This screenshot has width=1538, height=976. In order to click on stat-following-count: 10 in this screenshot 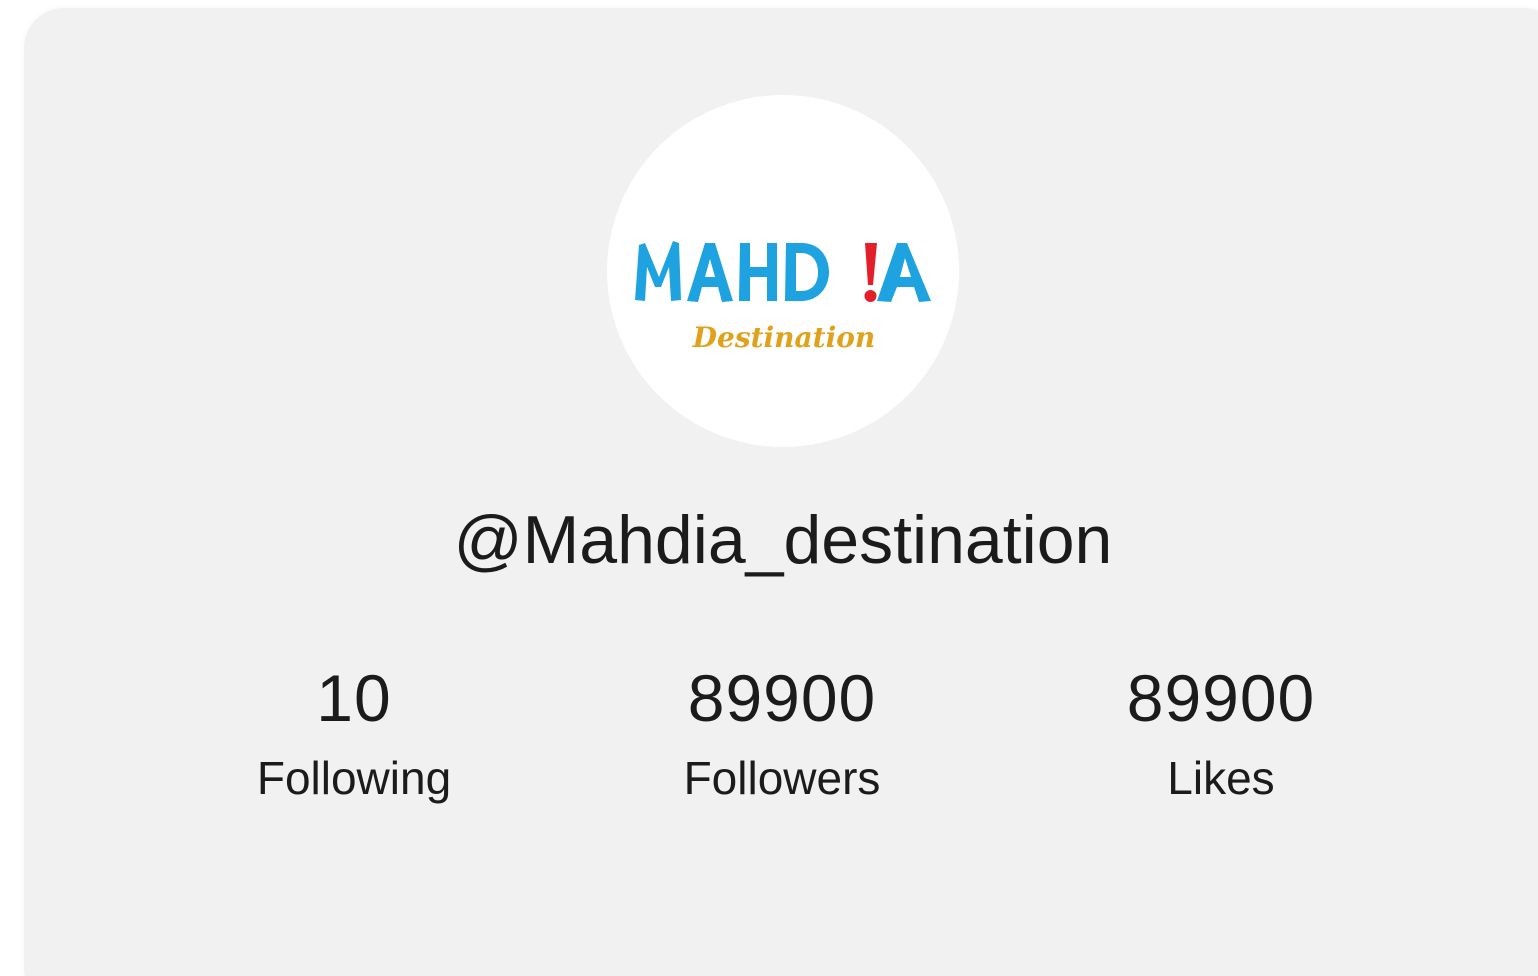, I will do `click(354, 698)`.